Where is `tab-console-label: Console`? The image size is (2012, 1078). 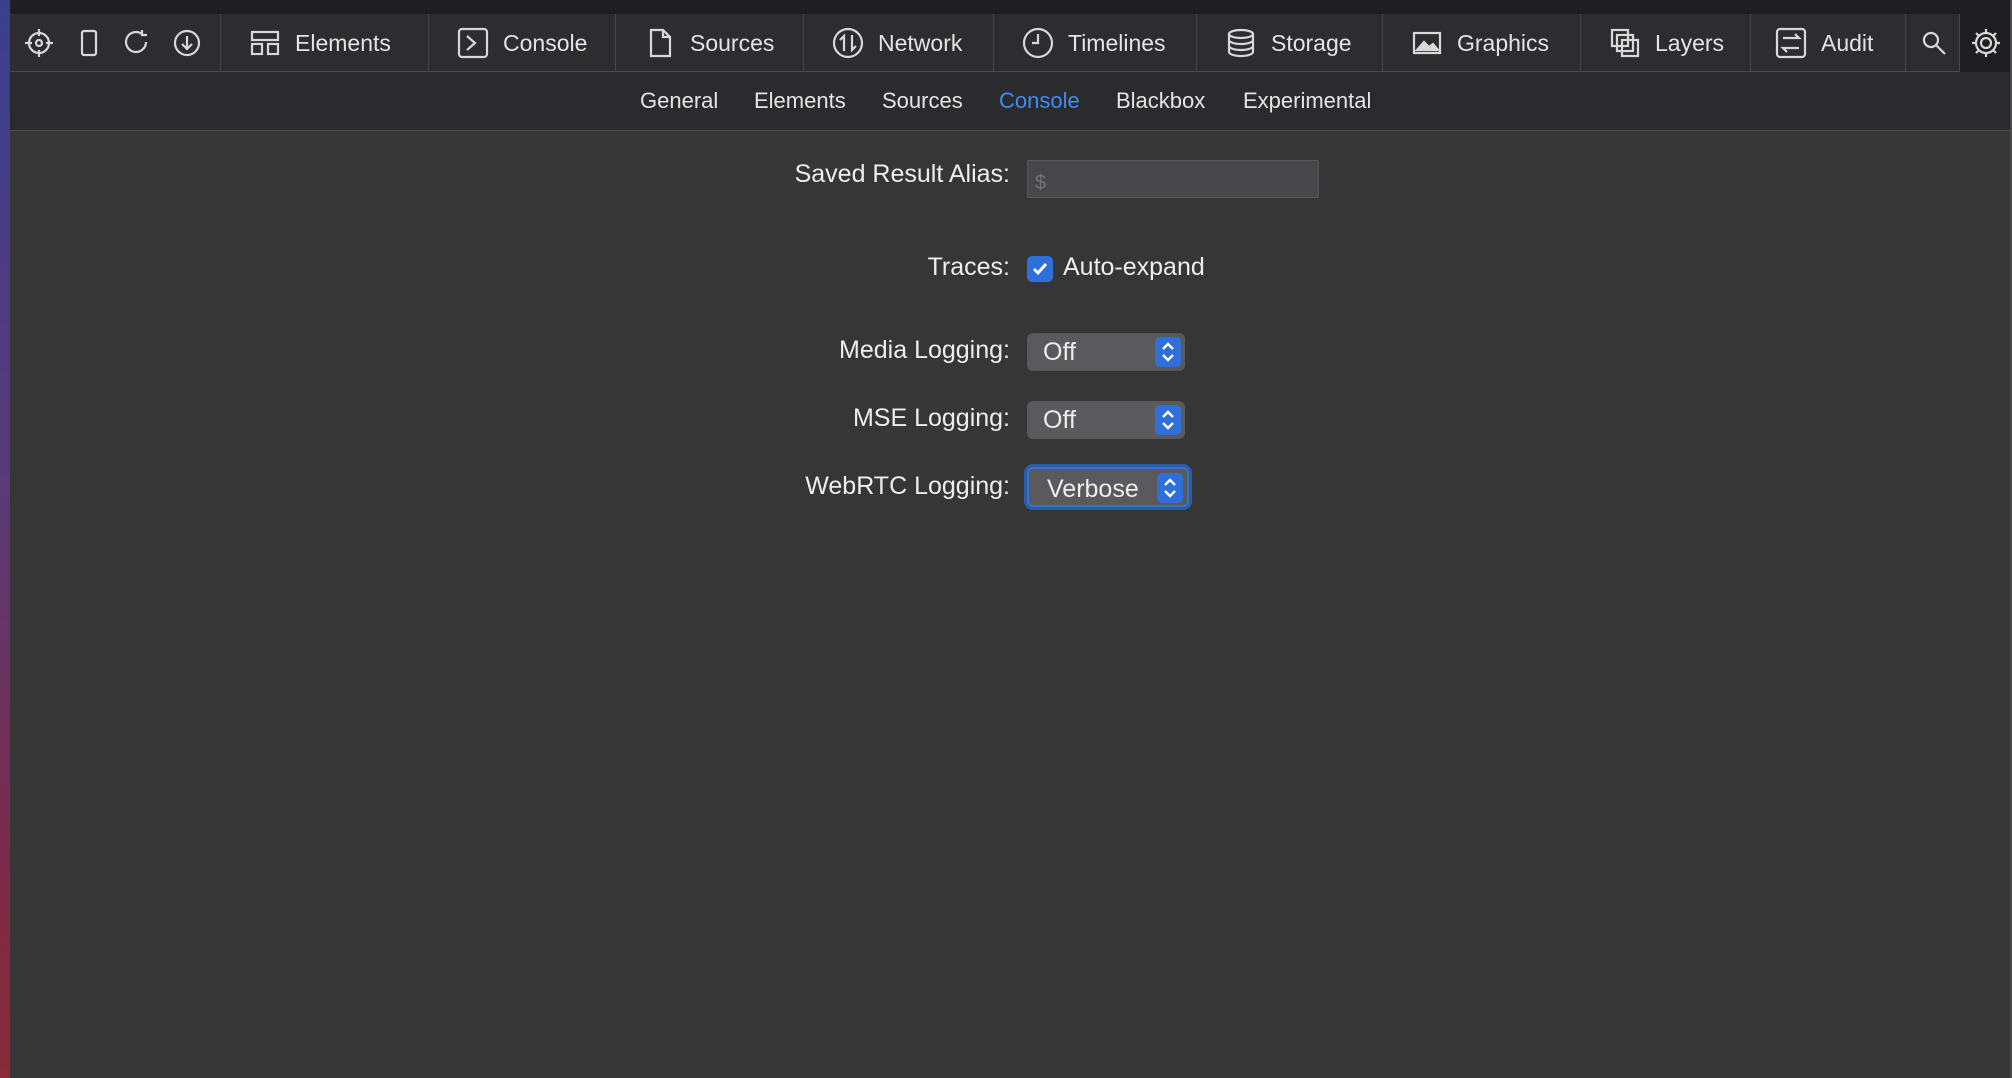 tab-console-label: Console is located at coordinates (545, 42).